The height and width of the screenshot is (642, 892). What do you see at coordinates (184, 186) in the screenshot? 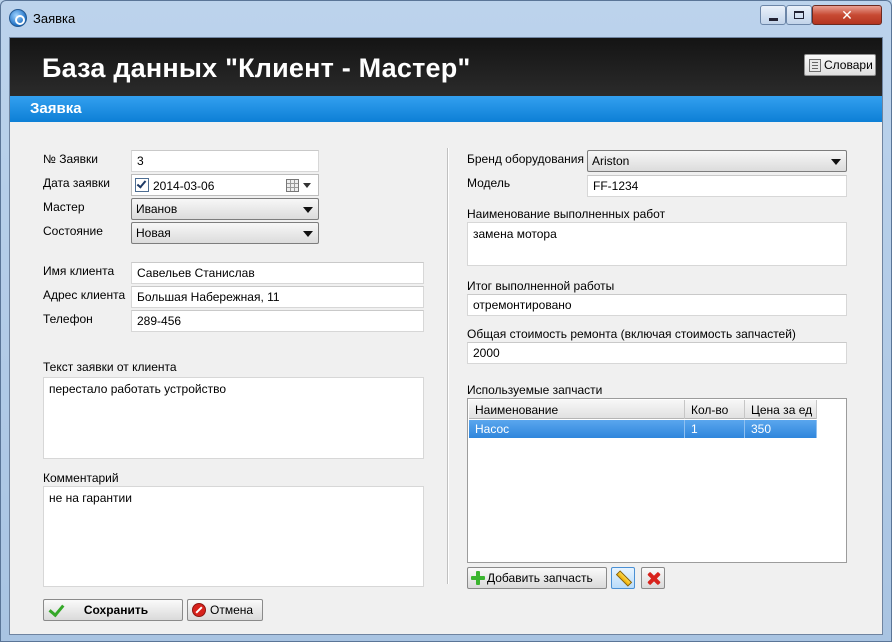
I see `order-date-value: 2014-03-06` at bounding box center [184, 186].